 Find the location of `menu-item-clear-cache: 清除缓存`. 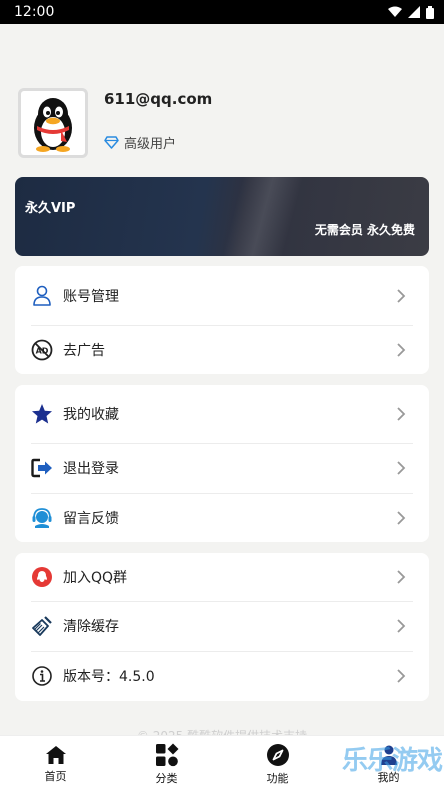

menu-item-clear-cache: 清除缓存 is located at coordinates (222, 626).